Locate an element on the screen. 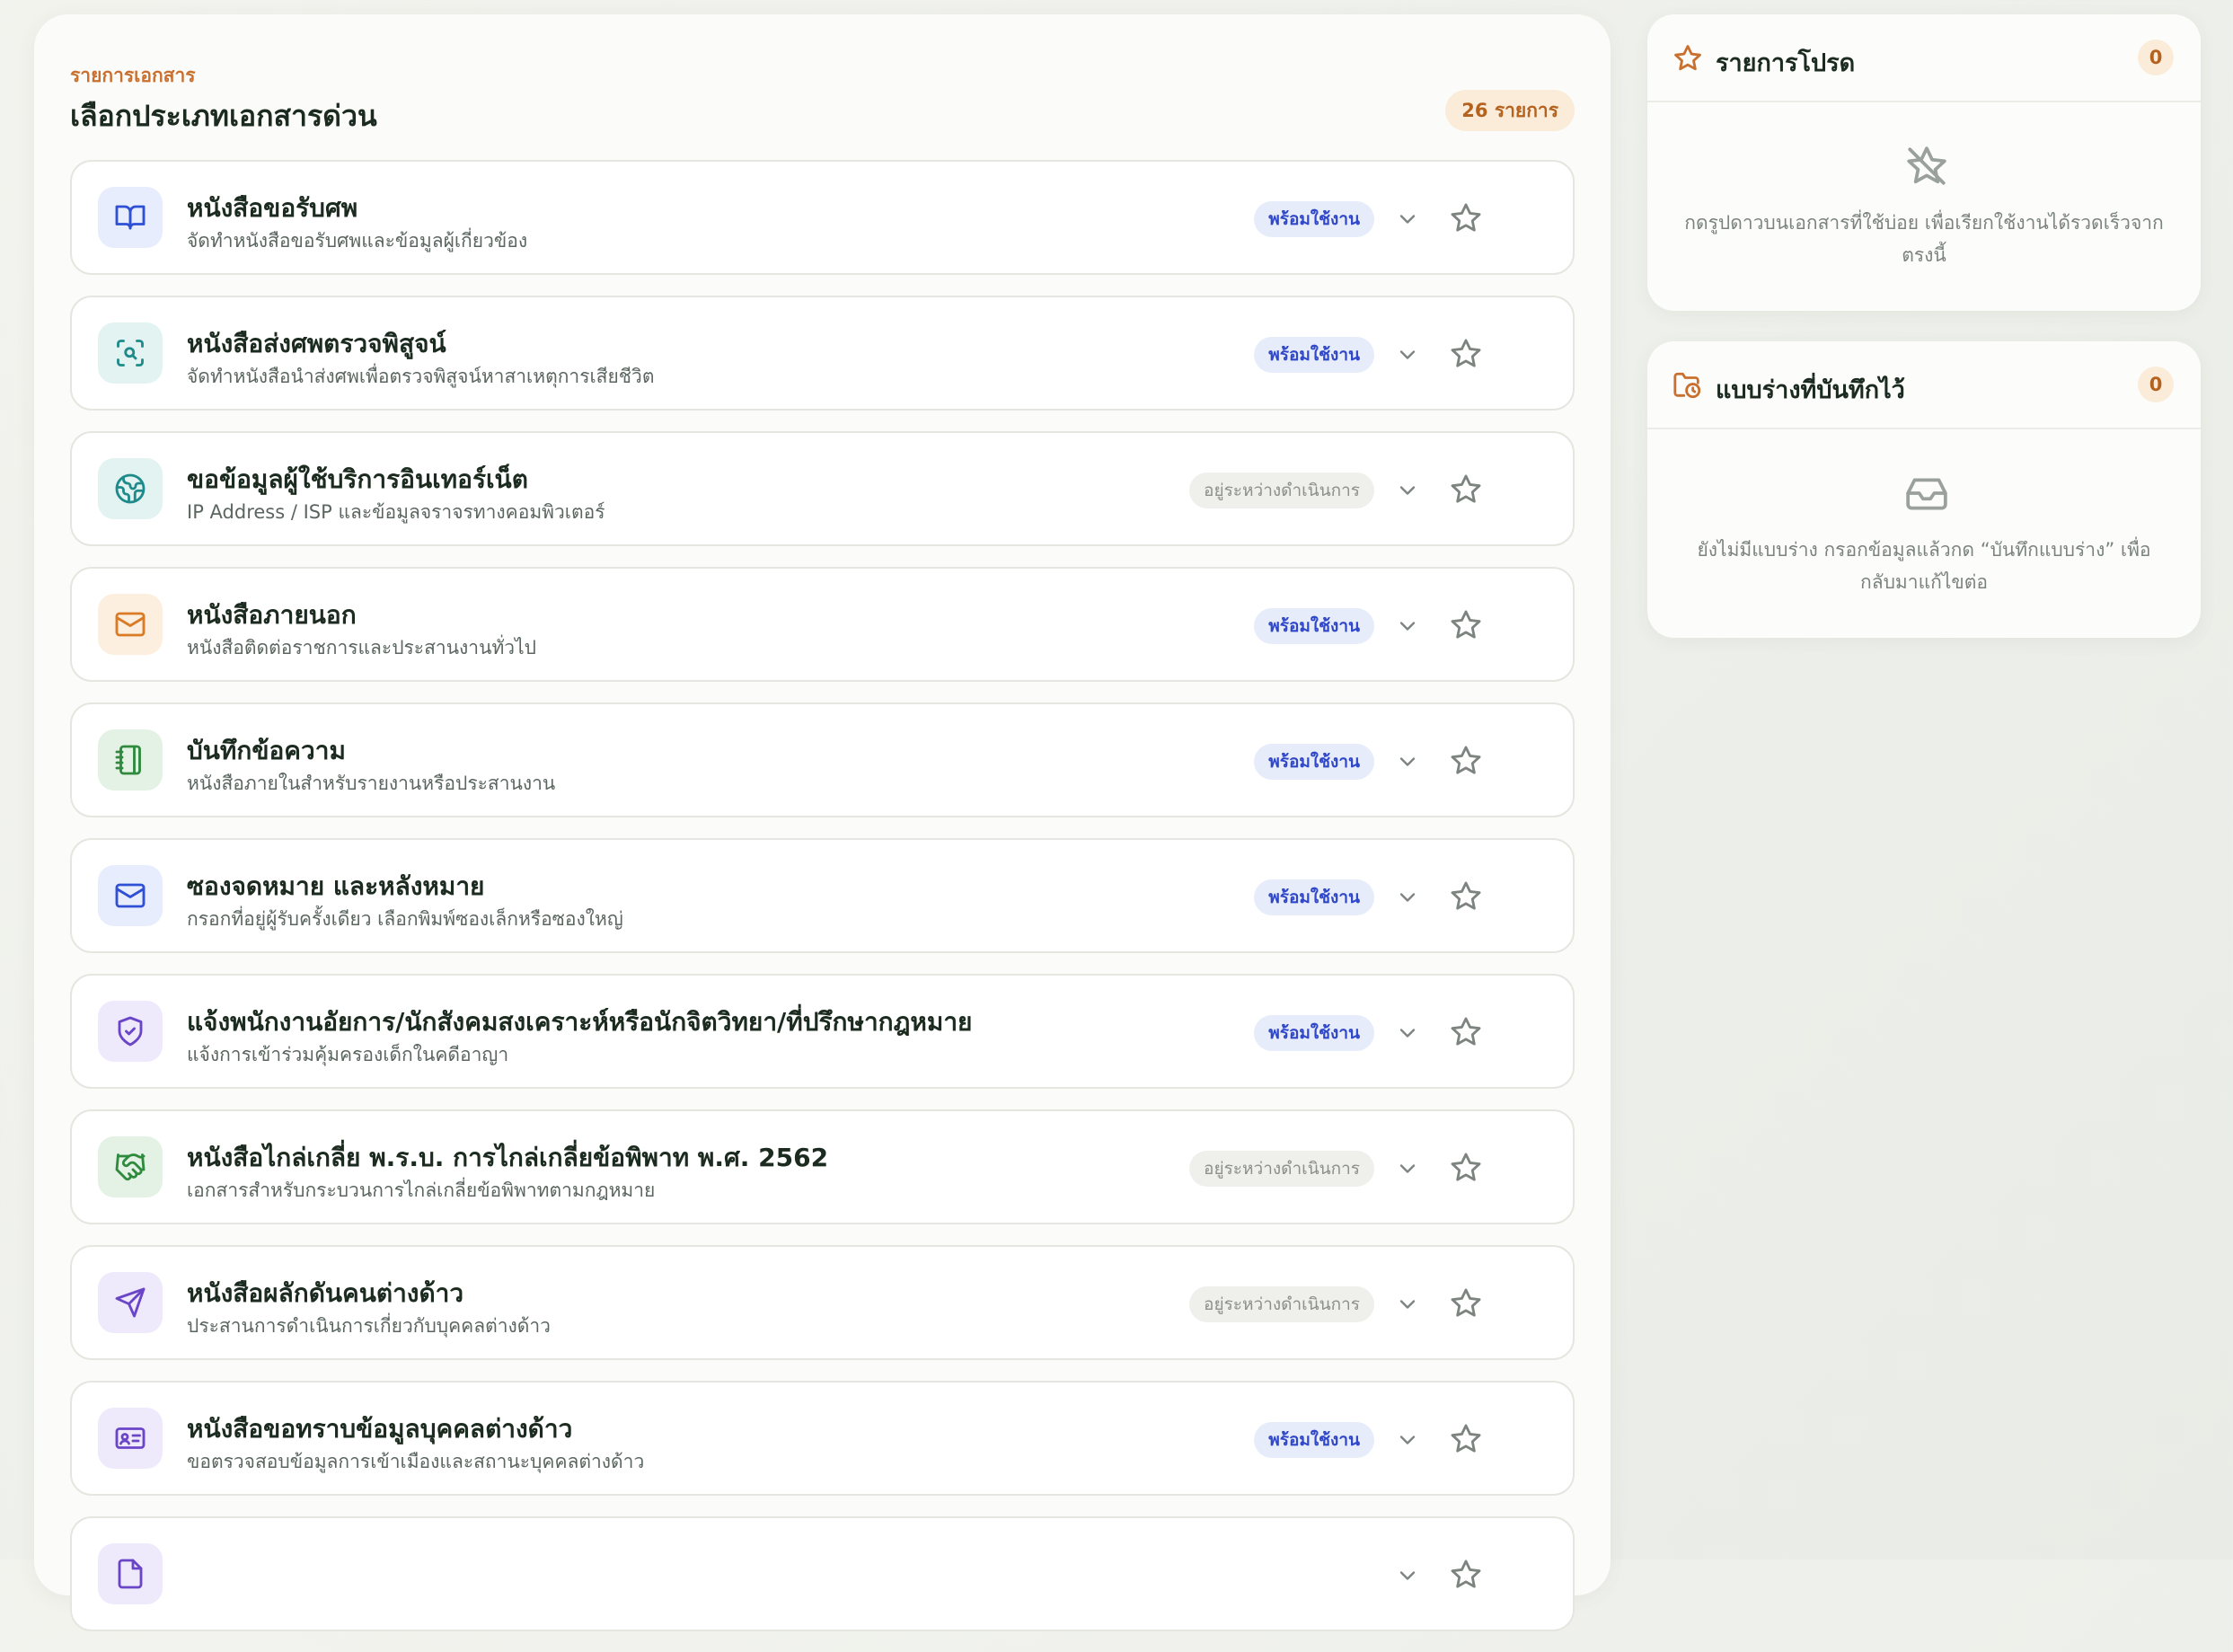 This screenshot has width=2233, height=1652. send-icon is located at coordinates (130, 1302).